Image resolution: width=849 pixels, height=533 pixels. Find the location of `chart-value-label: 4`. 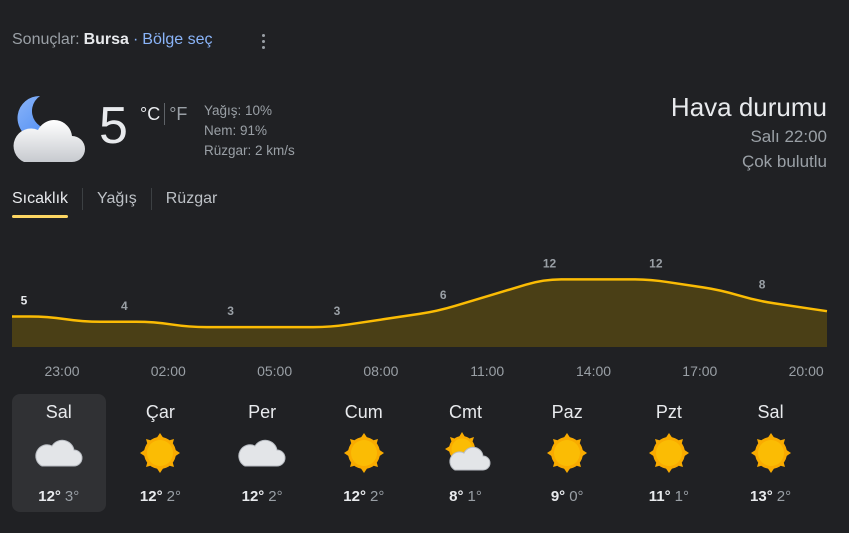

chart-value-label: 4 is located at coordinates (124, 306).